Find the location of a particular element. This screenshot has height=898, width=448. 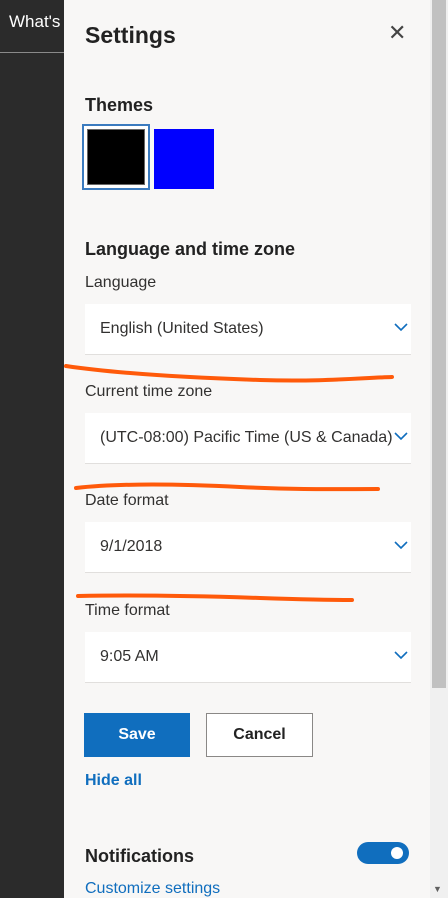

date-format-value: 9/1/2018 is located at coordinates (131, 546).